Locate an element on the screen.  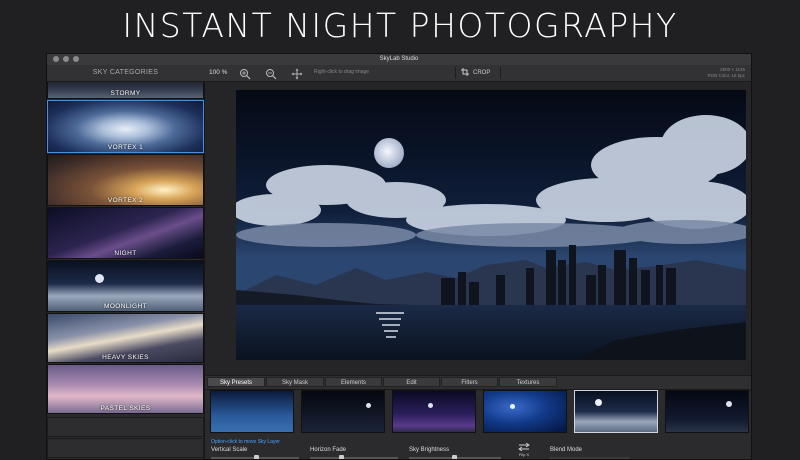
move-layer-hint: Option-click to move Sky Layer is located at coordinates (245, 442).